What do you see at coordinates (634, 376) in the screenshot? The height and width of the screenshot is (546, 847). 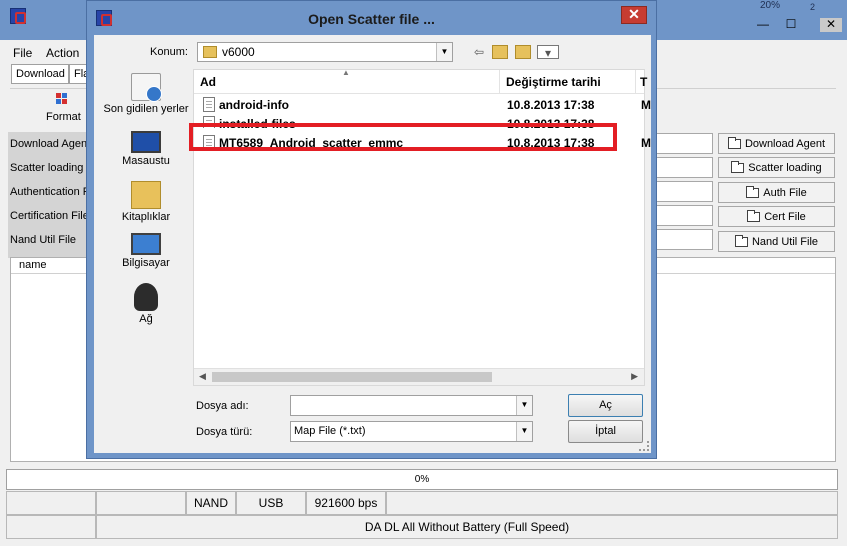 I see `scroll-right-icon: ▶` at bounding box center [634, 376].